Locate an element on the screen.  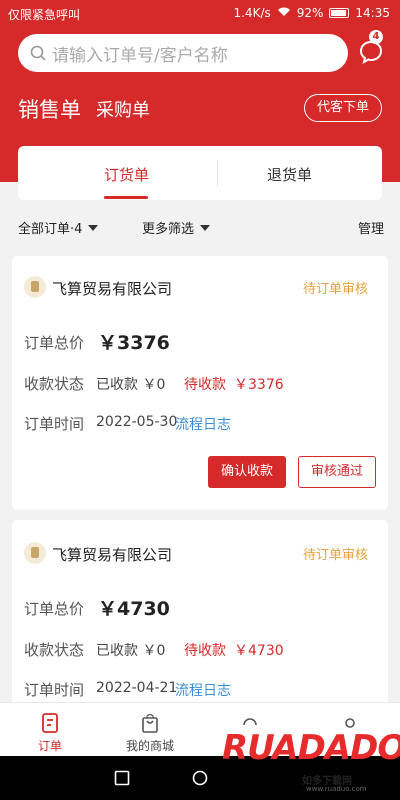
nav-label-my-shop: 我的商城 is located at coordinates (149, 746).